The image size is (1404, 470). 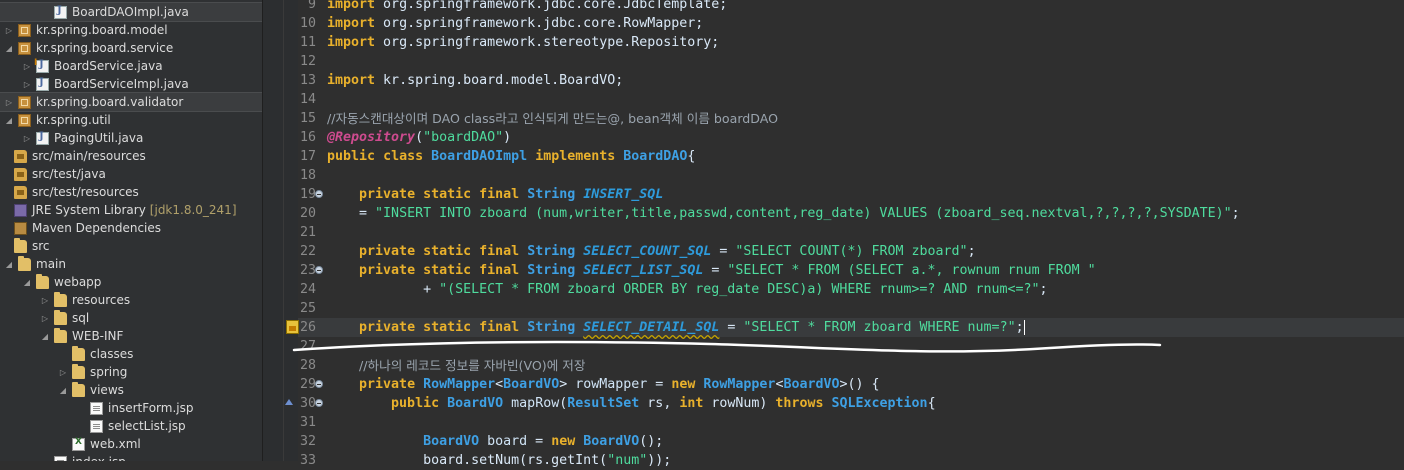 What do you see at coordinates (85, 192) in the screenshot?
I see `tree-item-label: src/test/resources` at bounding box center [85, 192].